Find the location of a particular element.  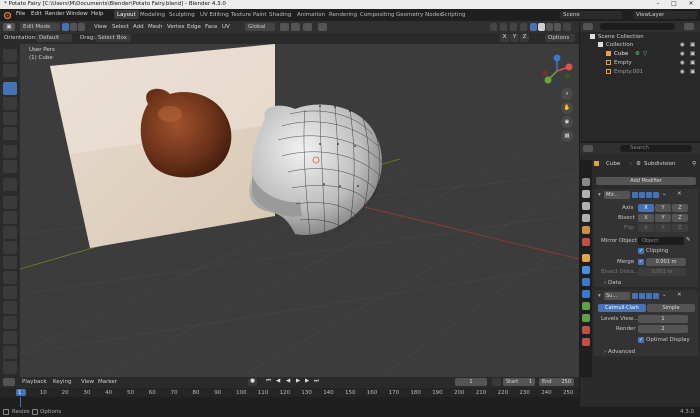

axis-z-toggle: Z is located at coordinates (680, 208).